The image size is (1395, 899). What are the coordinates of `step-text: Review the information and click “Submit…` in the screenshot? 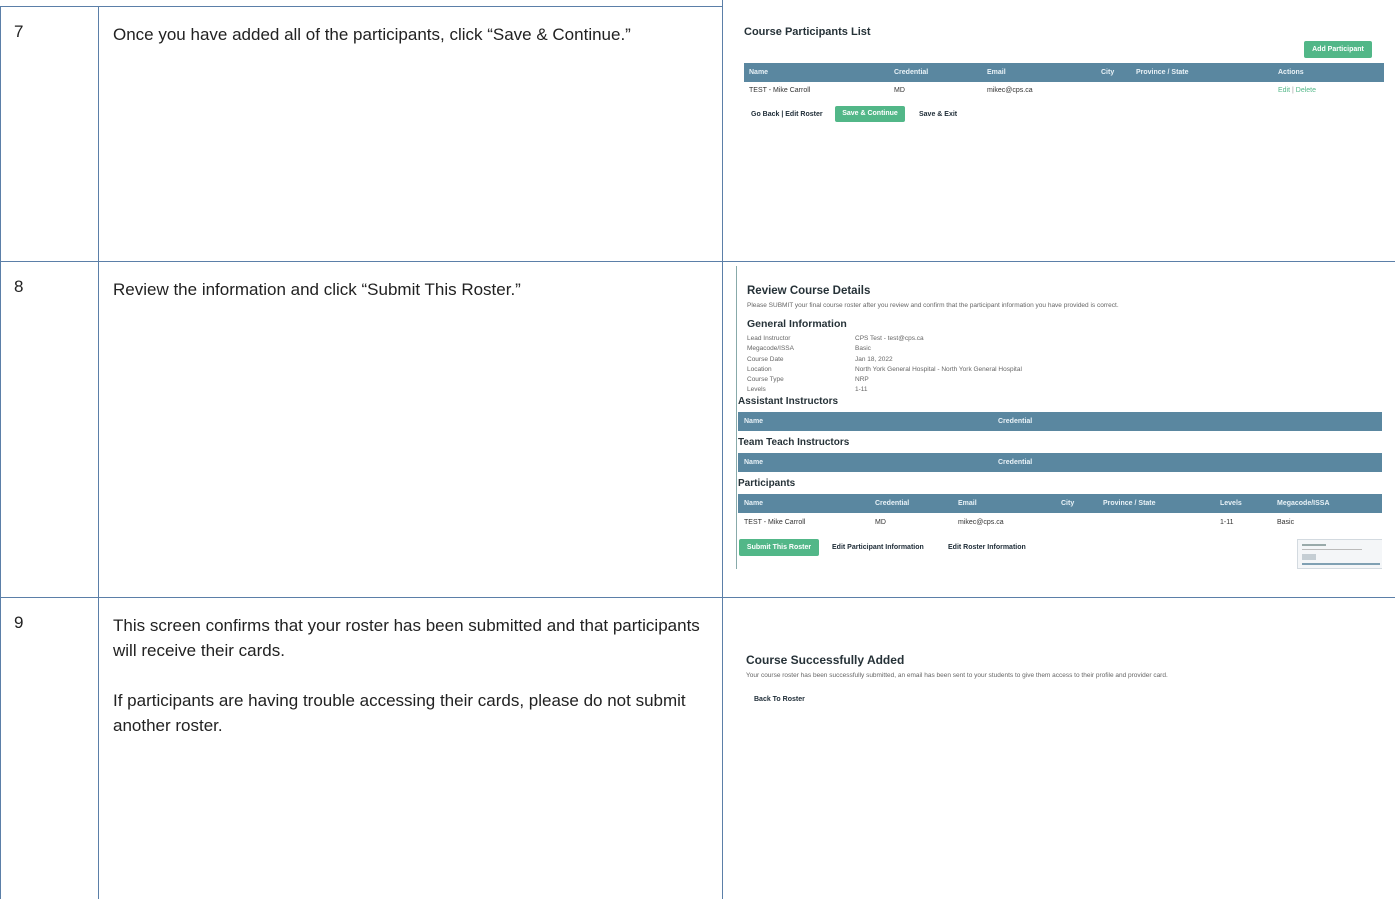 It's located at (408, 302).